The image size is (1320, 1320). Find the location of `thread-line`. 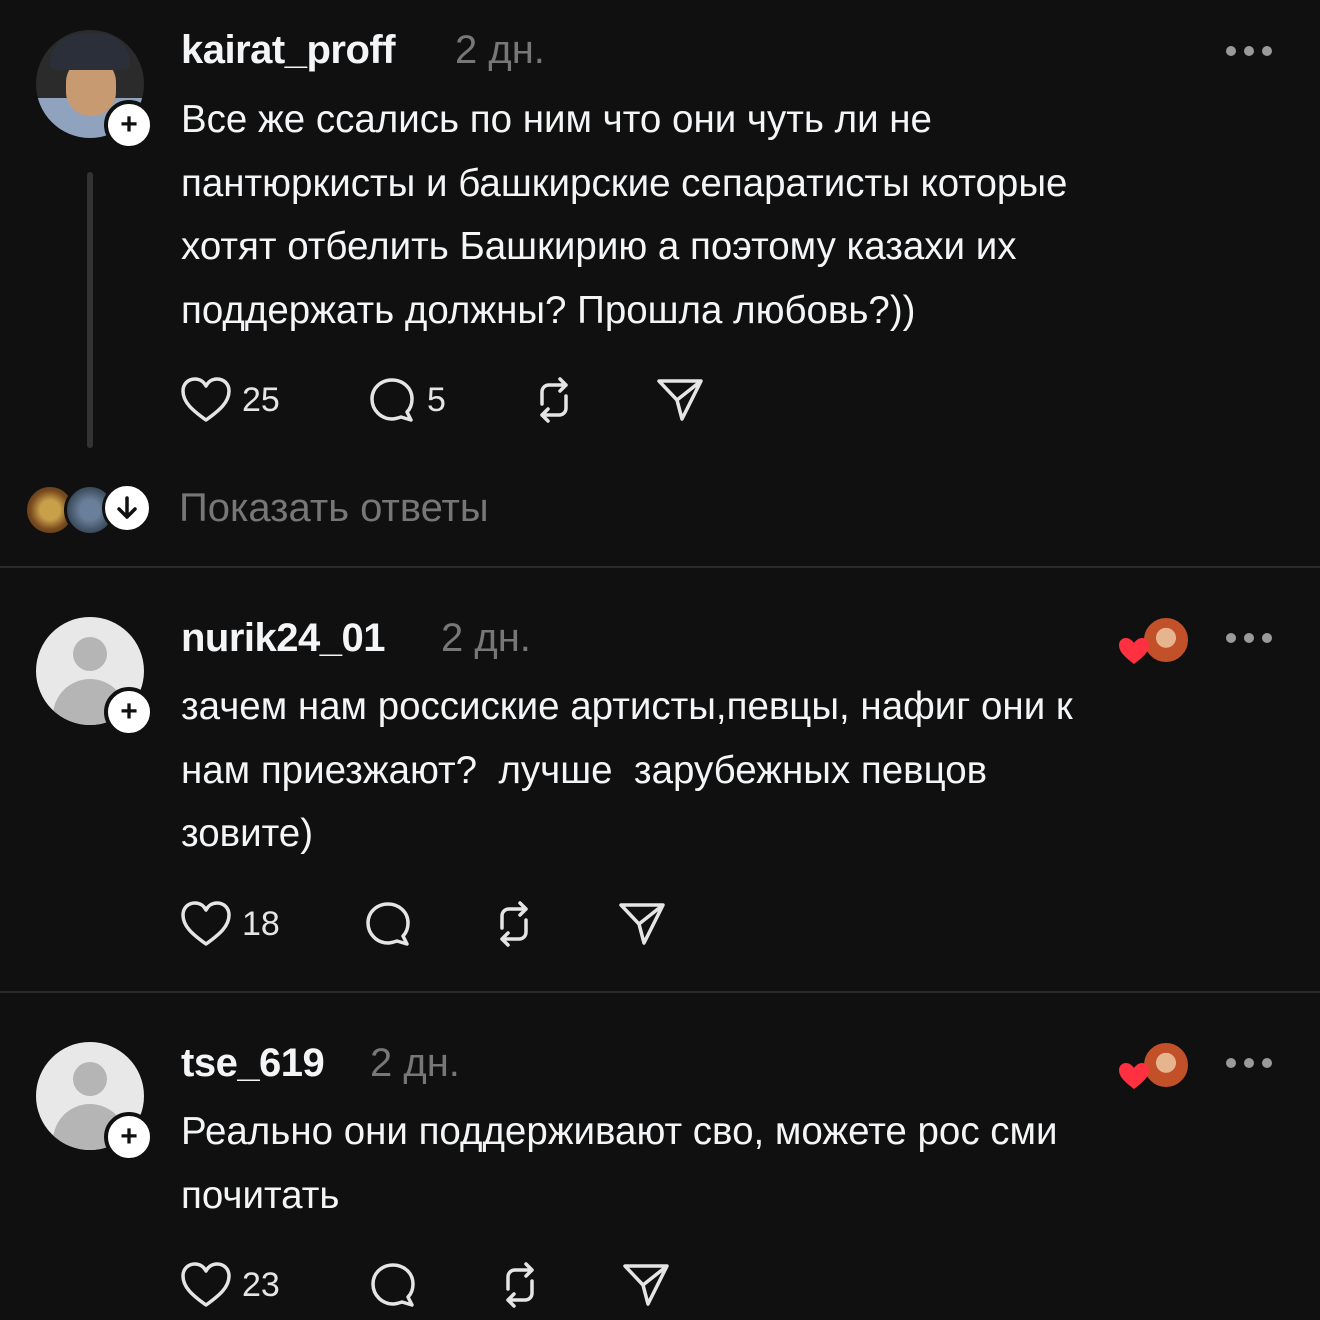

thread-line is located at coordinates (90, 310).